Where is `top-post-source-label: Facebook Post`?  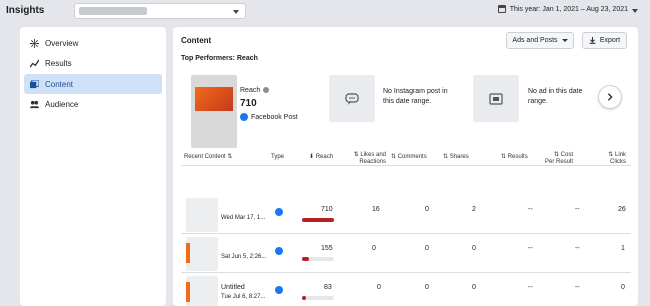
top-post-source-label: Facebook Post is located at coordinates (274, 117).